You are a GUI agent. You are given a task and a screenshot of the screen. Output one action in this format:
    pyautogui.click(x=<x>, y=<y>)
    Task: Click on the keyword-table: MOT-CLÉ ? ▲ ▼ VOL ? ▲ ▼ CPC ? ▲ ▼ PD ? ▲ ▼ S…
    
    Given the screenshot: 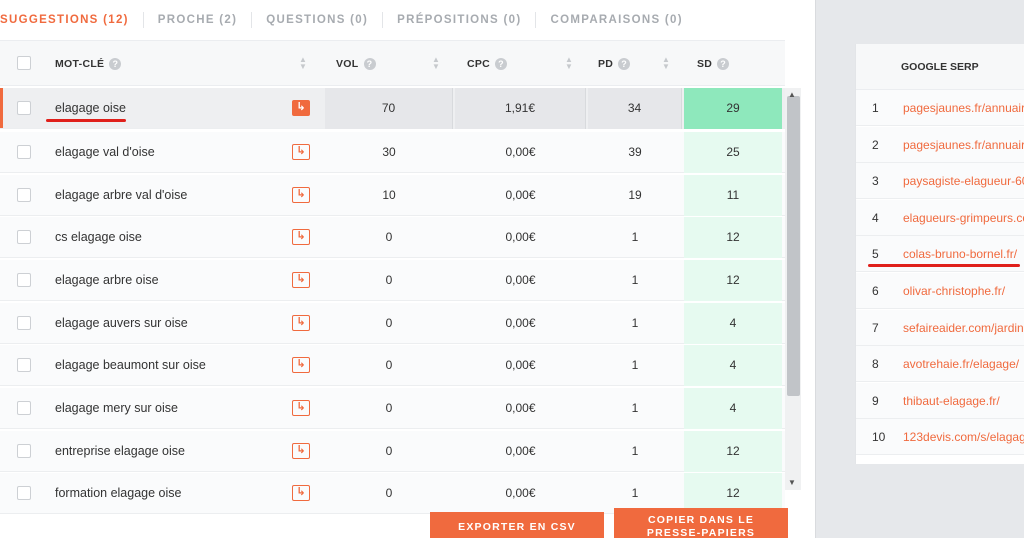 What is the action you would take?
    pyautogui.click(x=392, y=63)
    